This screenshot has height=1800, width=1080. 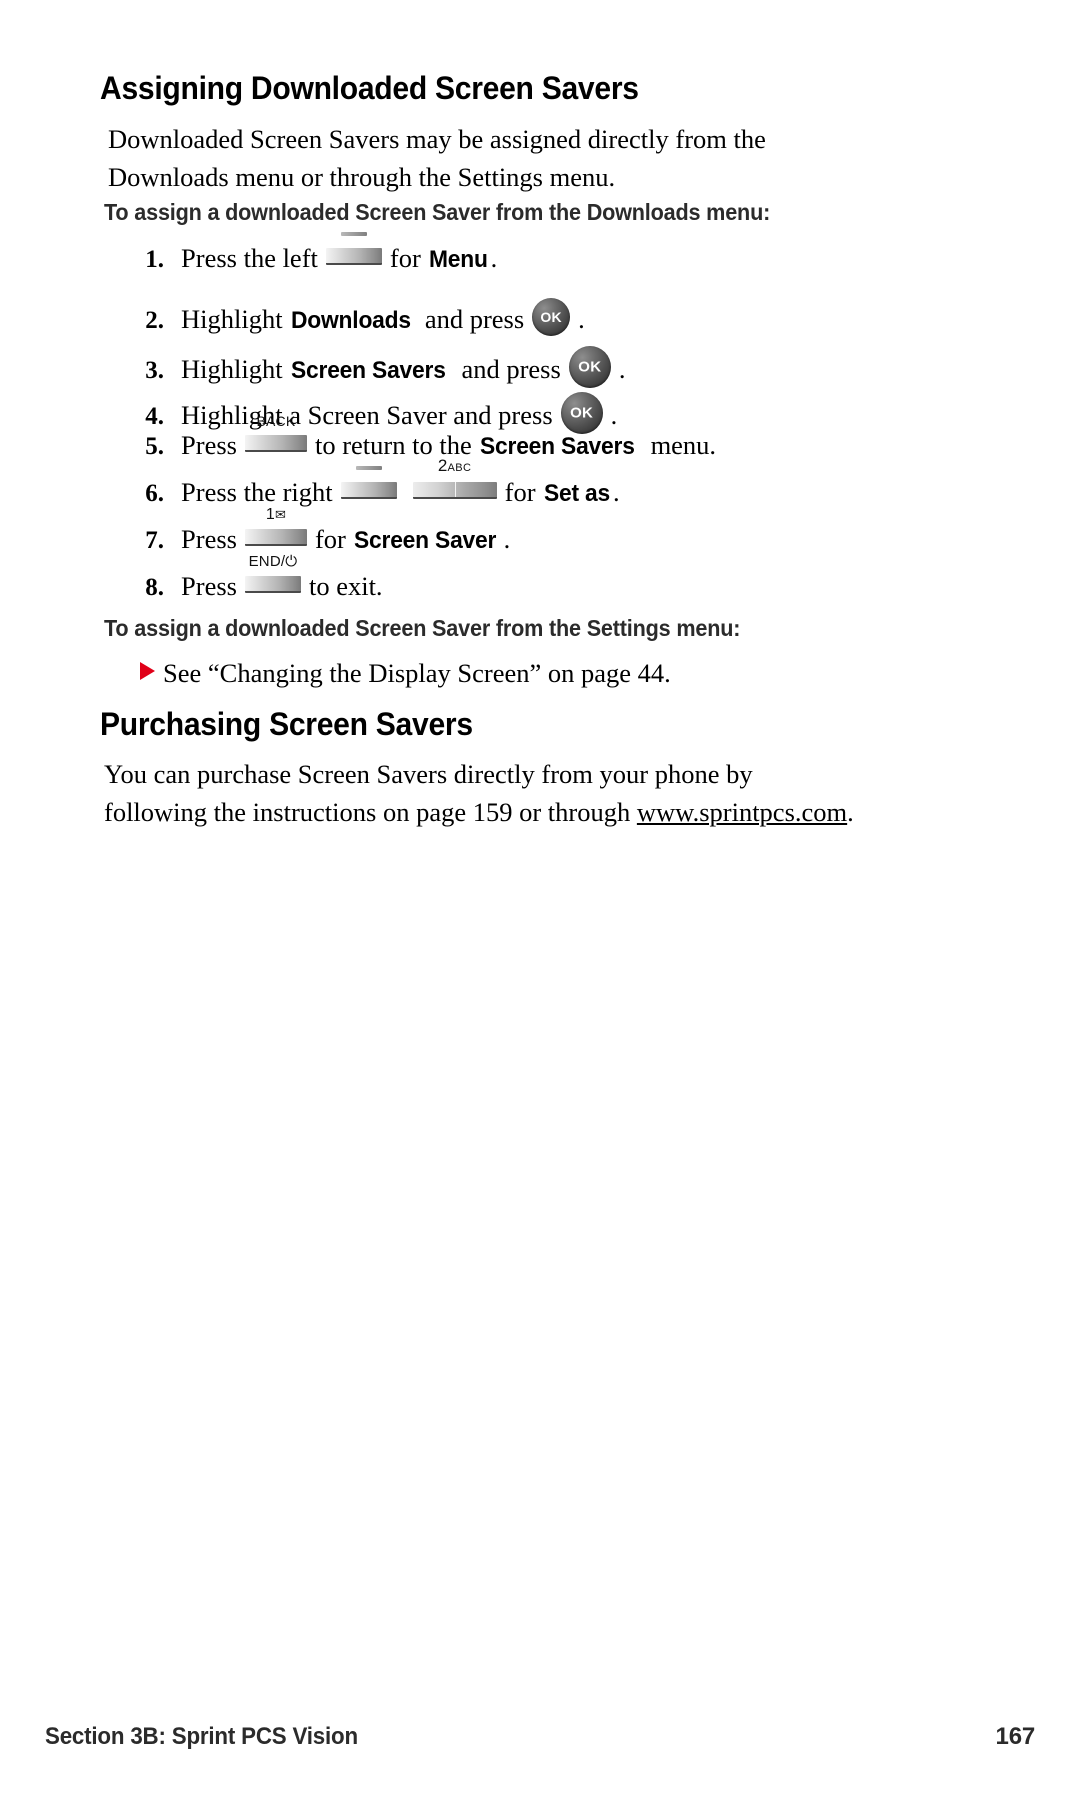 What do you see at coordinates (393, 445) in the screenshot?
I see `step-text-mid: to return to the` at bounding box center [393, 445].